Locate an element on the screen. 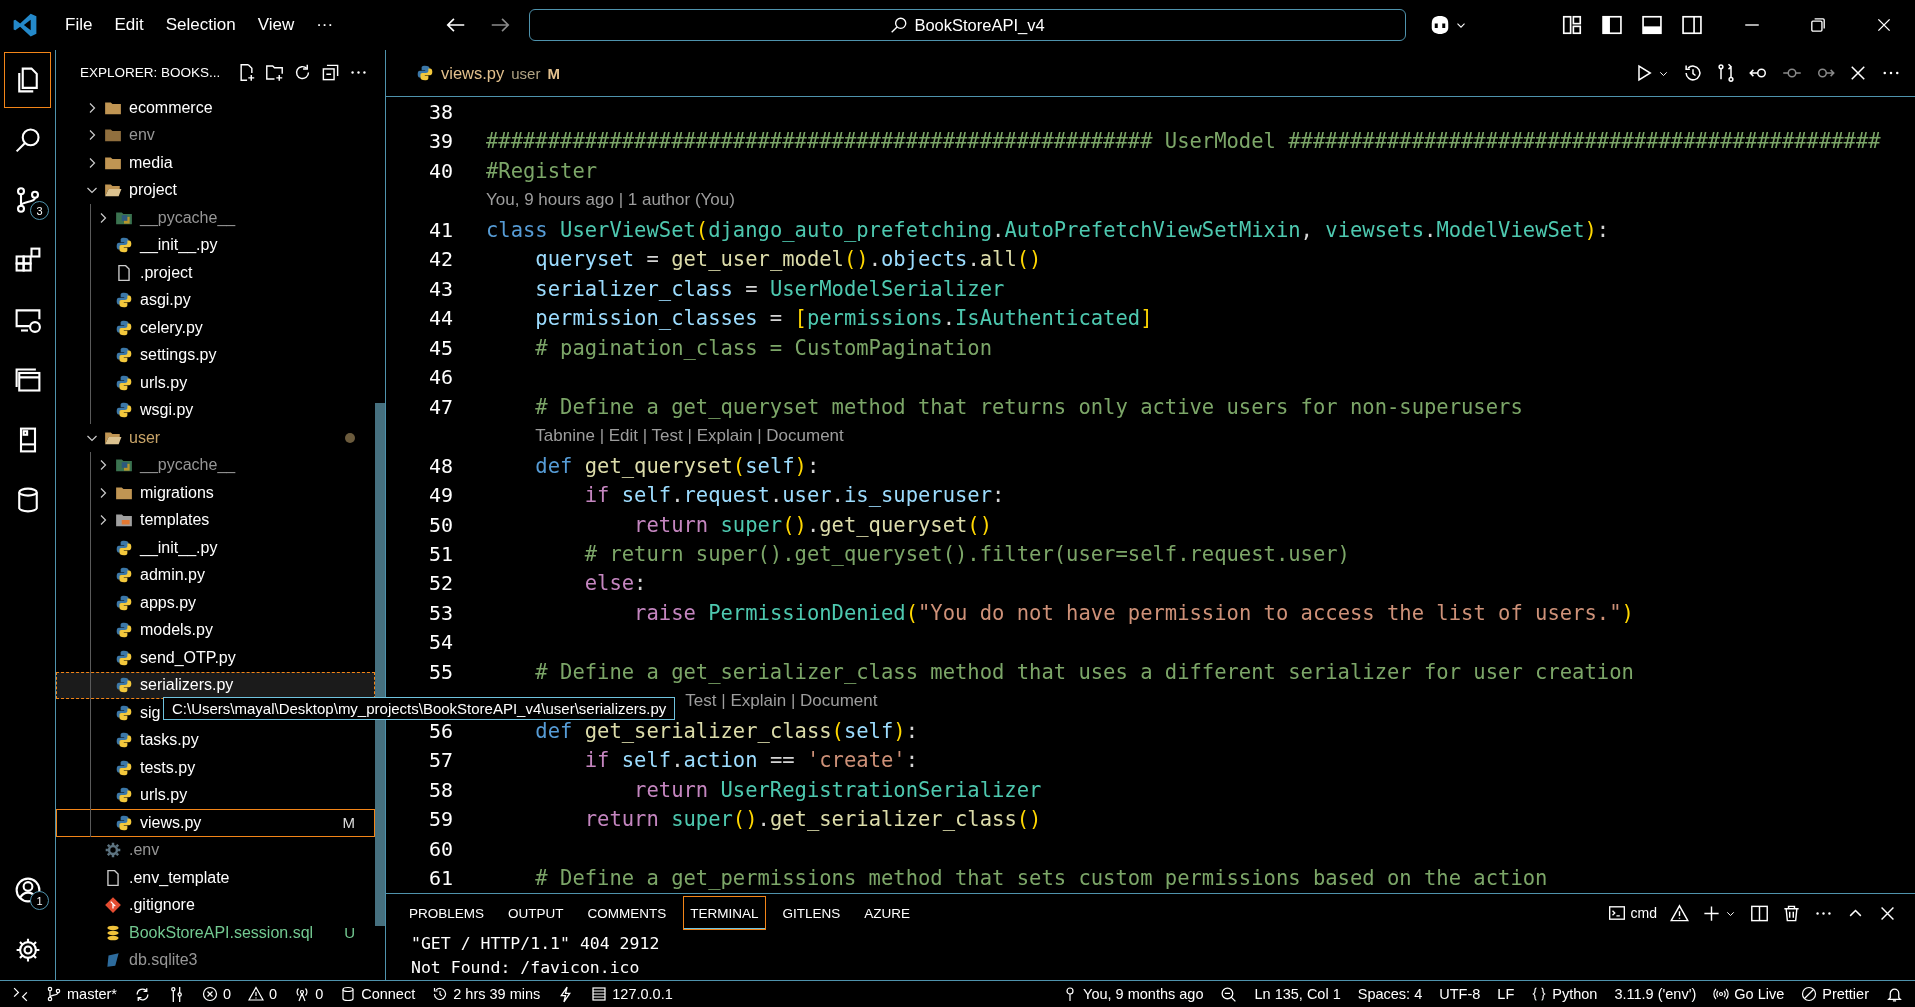  tree-item: apps.py is located at coordinates (215, 603).